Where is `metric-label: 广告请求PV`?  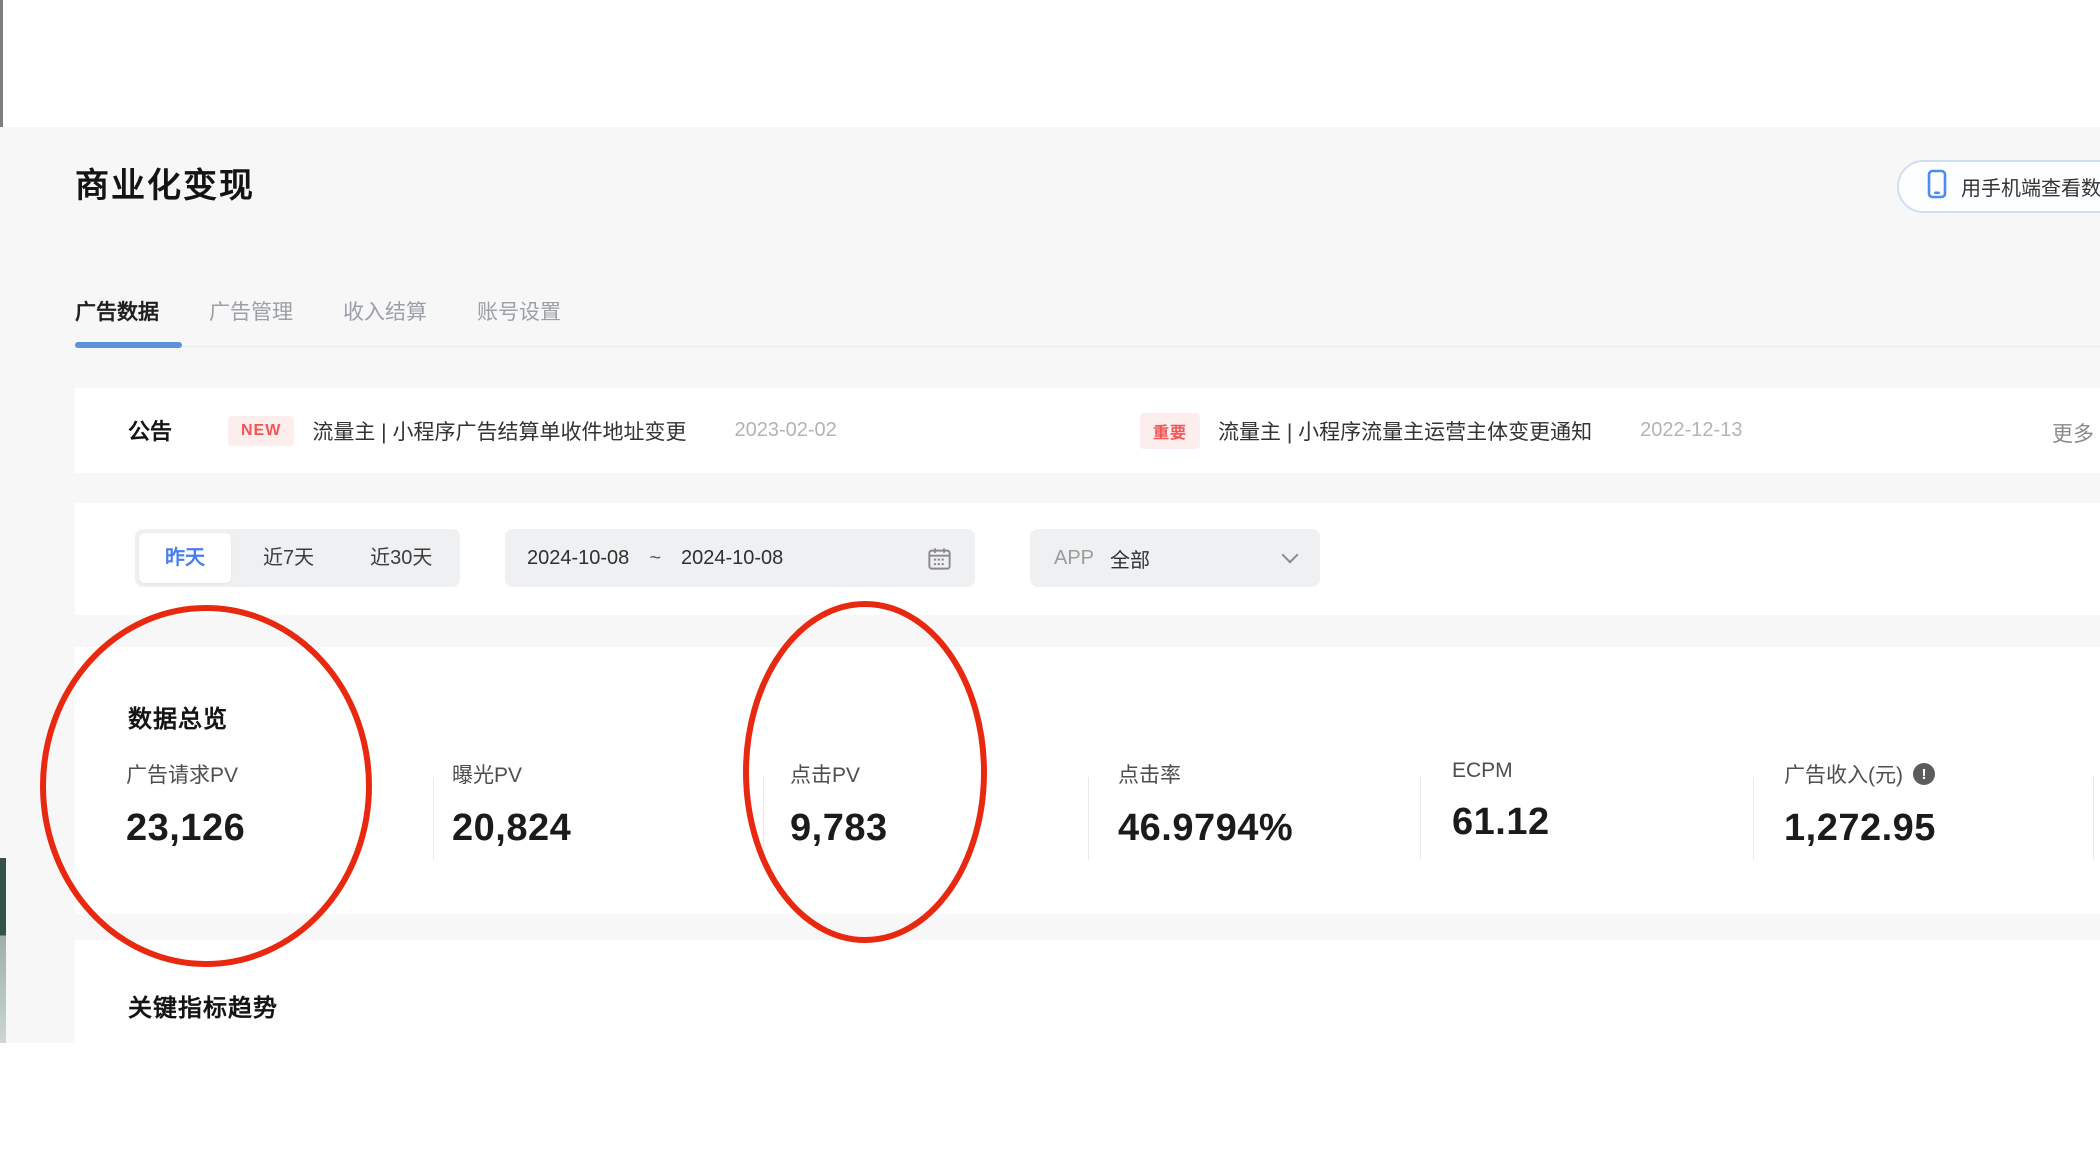 metric-label: 广告请求PV is located at coordinates (182, 775).